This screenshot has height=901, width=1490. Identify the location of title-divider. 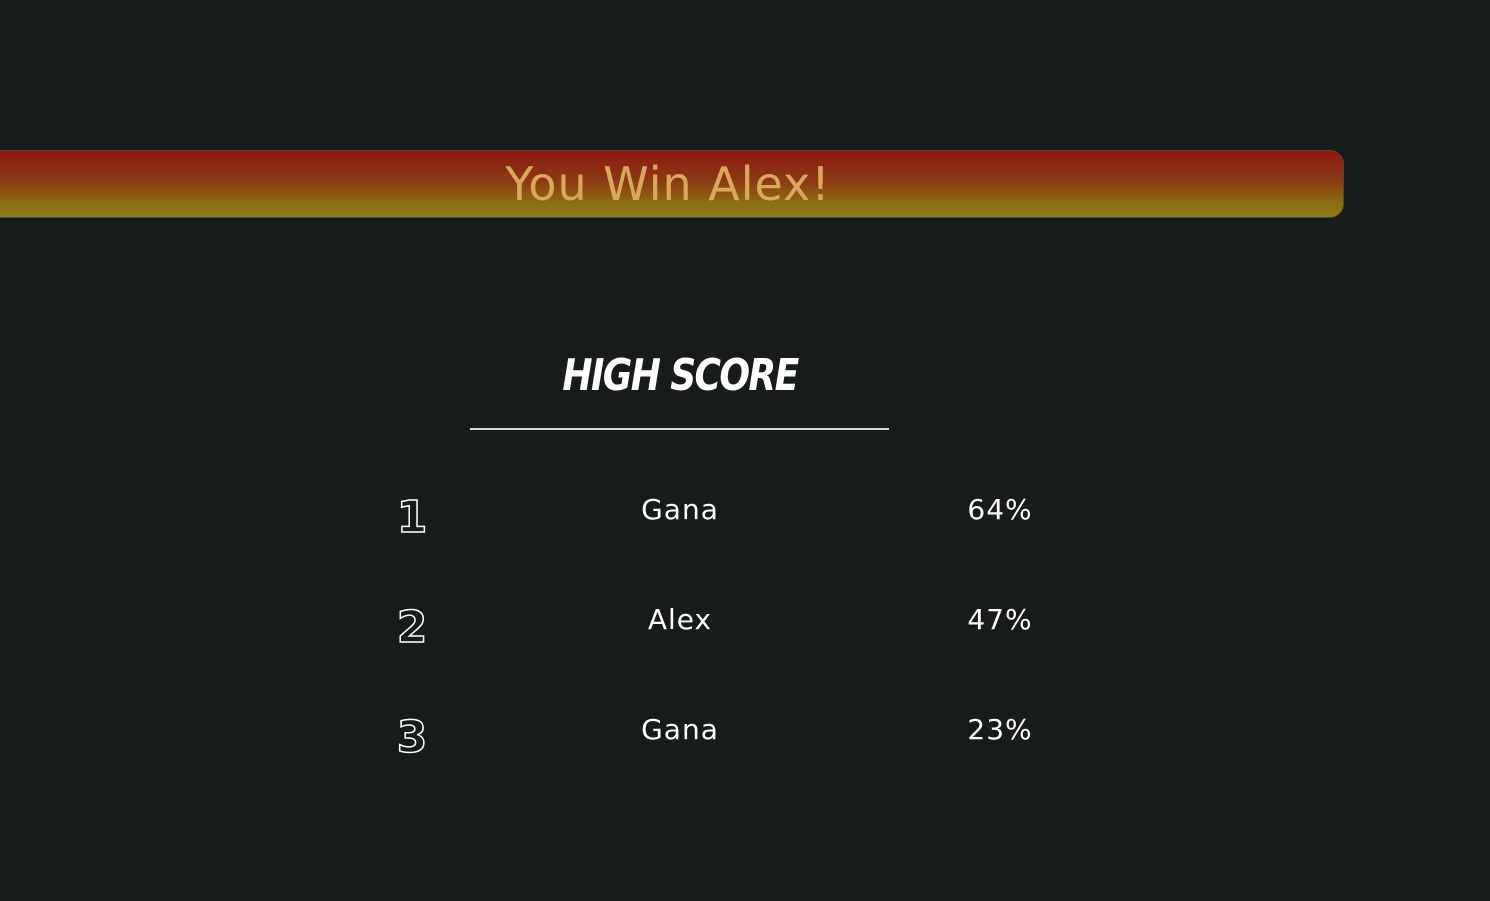
(679, 429).